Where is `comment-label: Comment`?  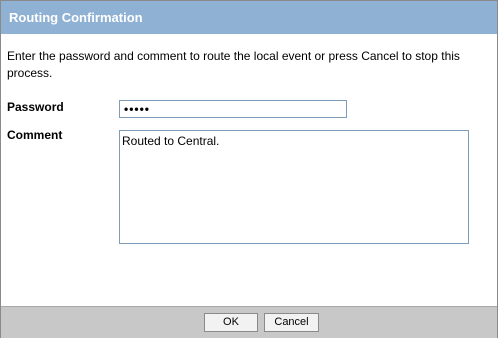 comment-label: Comment is located at coordinates (35, 135).